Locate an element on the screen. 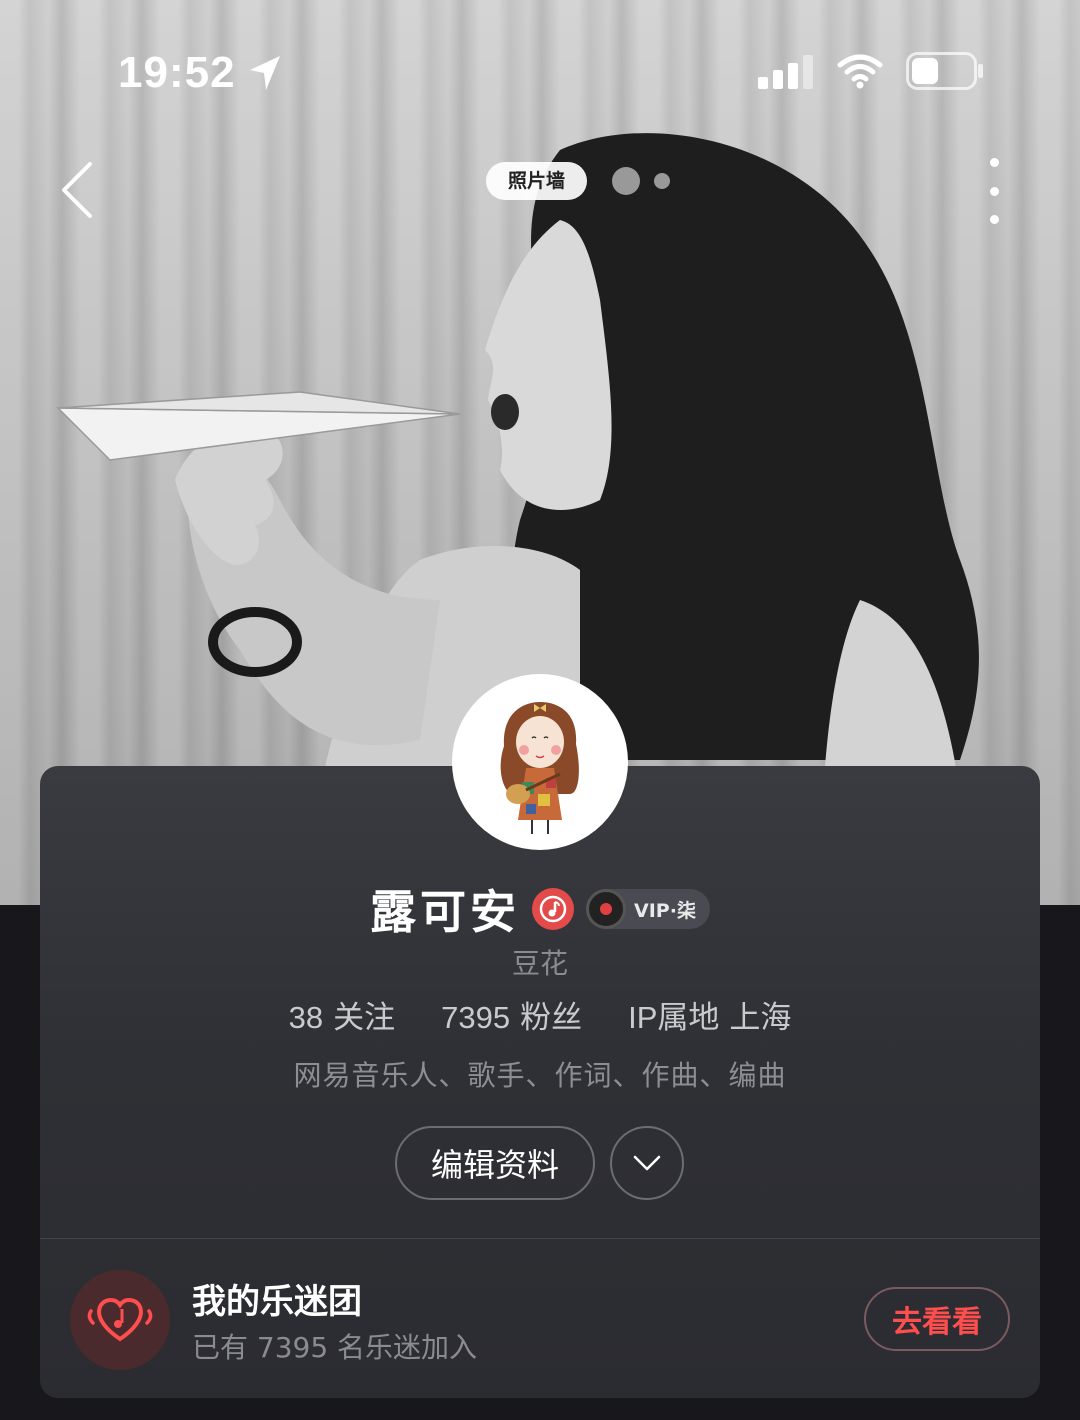 Image resolution: width=1080 pixels, height=1420 pixels. expand-button is located at coordinates (647, 1163).